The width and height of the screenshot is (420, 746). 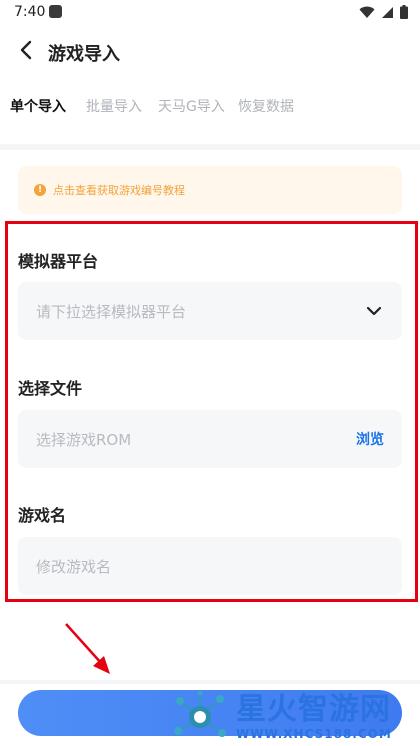 I want to click on notification-icon, so click(x=55, y=11).